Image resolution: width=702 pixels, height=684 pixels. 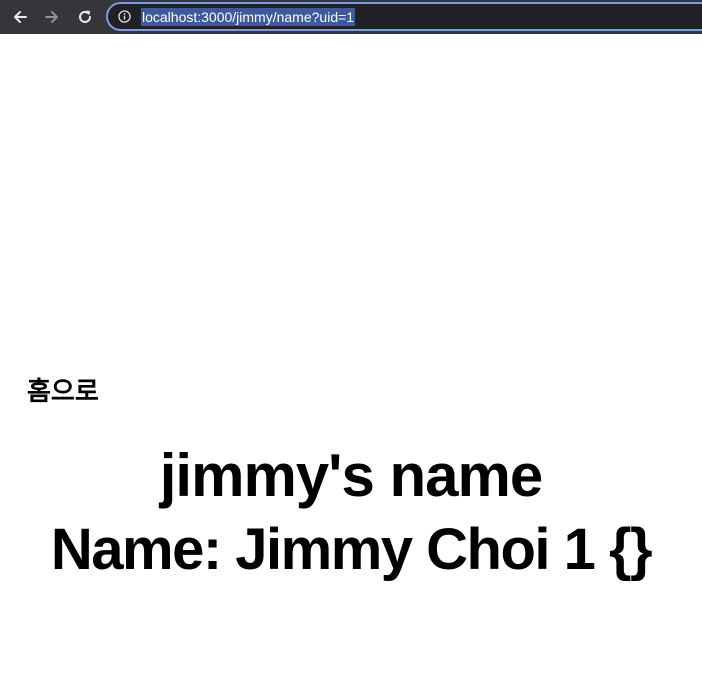 I want to click on browser-toolbar: localhost:3000/jimmy/name?uid=1, so click(x=351, y=17).